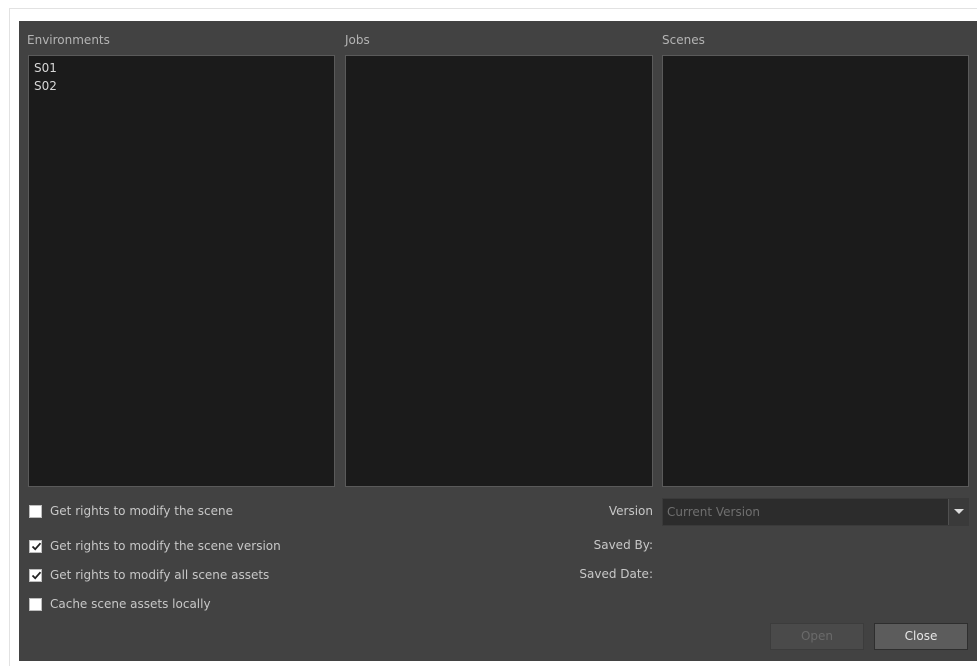 The height and width of the screenshot is (666, 977). I want to click on version-dropdown: Current Version, so click(815, 512).